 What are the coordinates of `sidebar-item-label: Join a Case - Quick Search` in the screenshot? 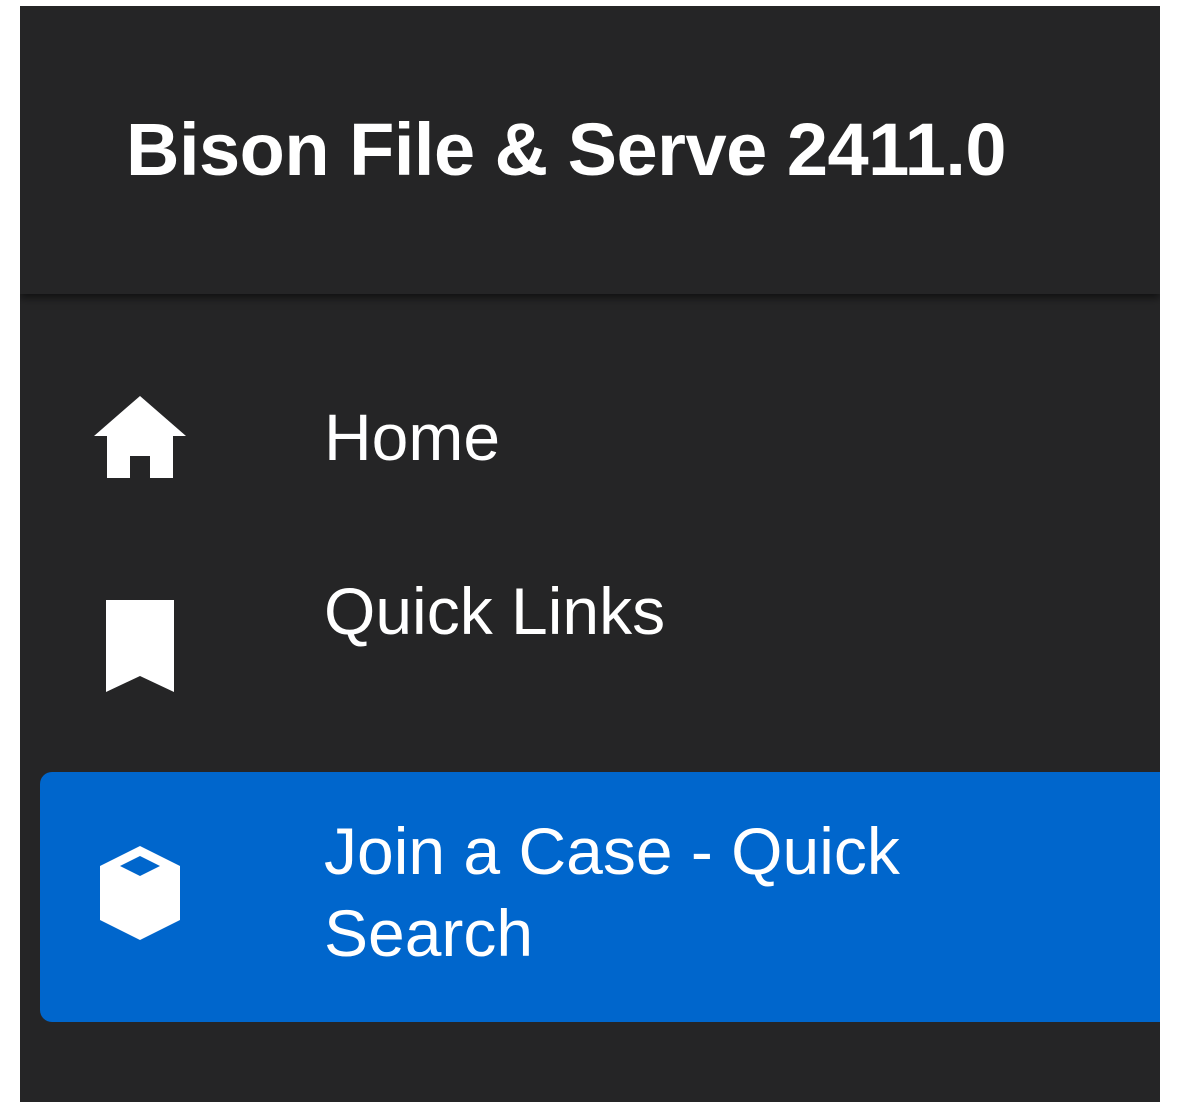 It's located at (612, 892).